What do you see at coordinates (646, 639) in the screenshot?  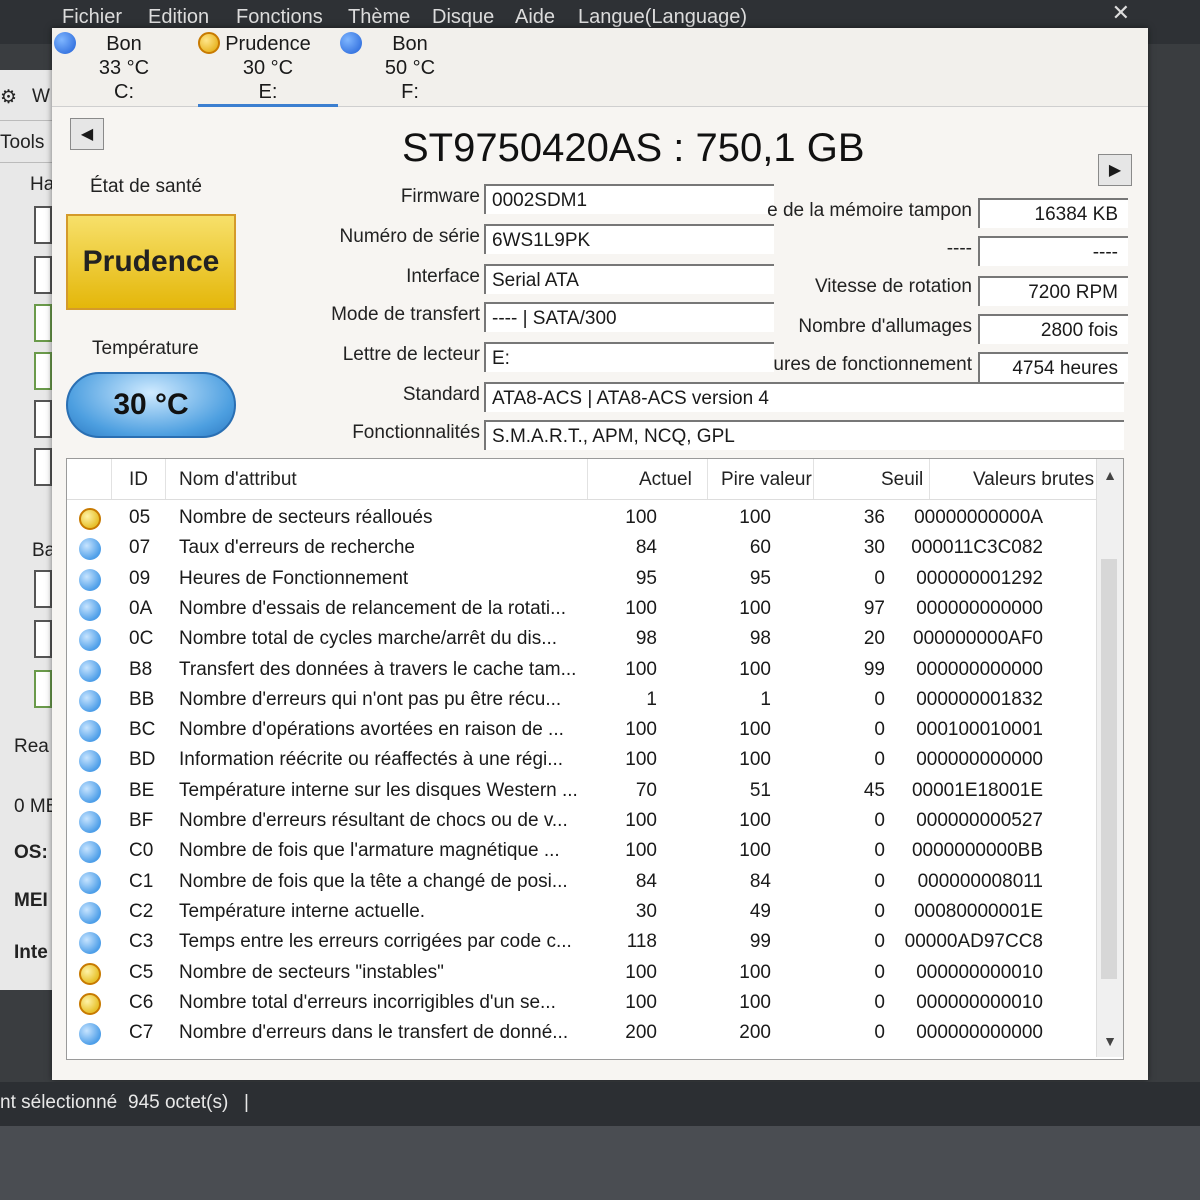 I see `cell-current: 98` at bounding box center [646, 639].